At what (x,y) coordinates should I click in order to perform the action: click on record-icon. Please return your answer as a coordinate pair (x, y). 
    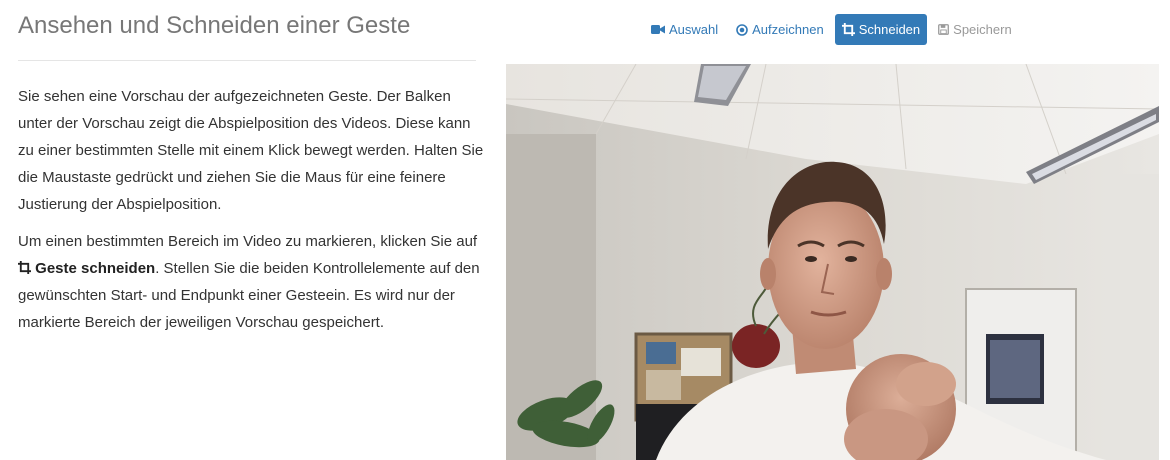
    Looking at the image, I should click on (742, 29).